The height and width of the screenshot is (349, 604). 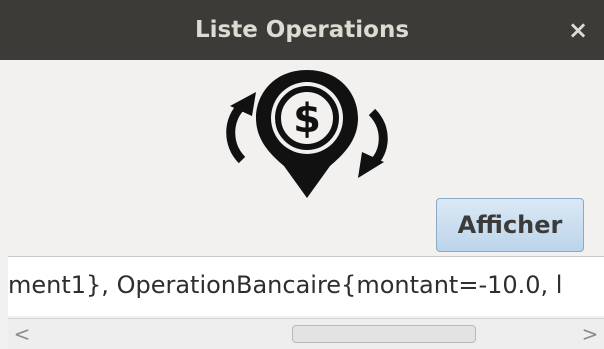 What do you see at coordinates (590, 334) in the screenshot?
I see `scroll-right-arrow-icon: >` at bounding box center [590, 334].